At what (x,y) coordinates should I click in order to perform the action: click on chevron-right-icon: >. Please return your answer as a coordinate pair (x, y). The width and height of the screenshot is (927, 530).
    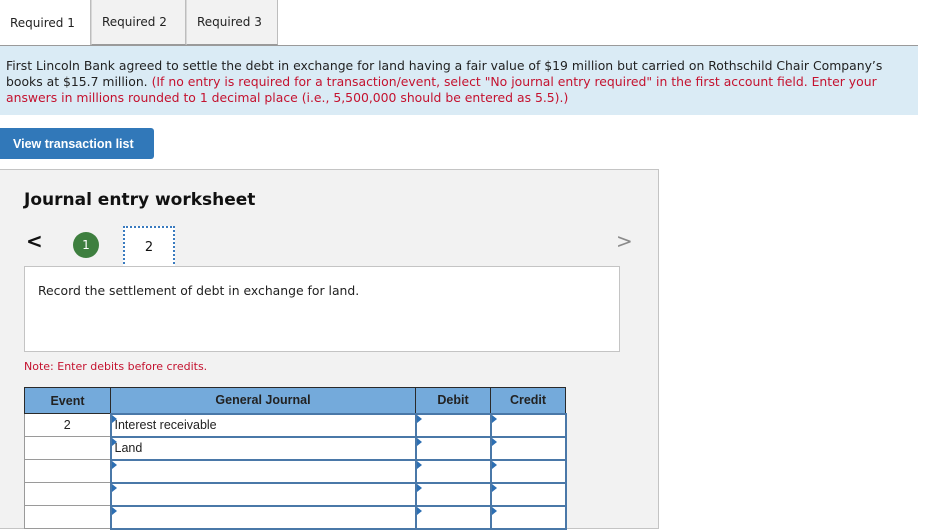
    Looking at the image, I should click on (624, 241).